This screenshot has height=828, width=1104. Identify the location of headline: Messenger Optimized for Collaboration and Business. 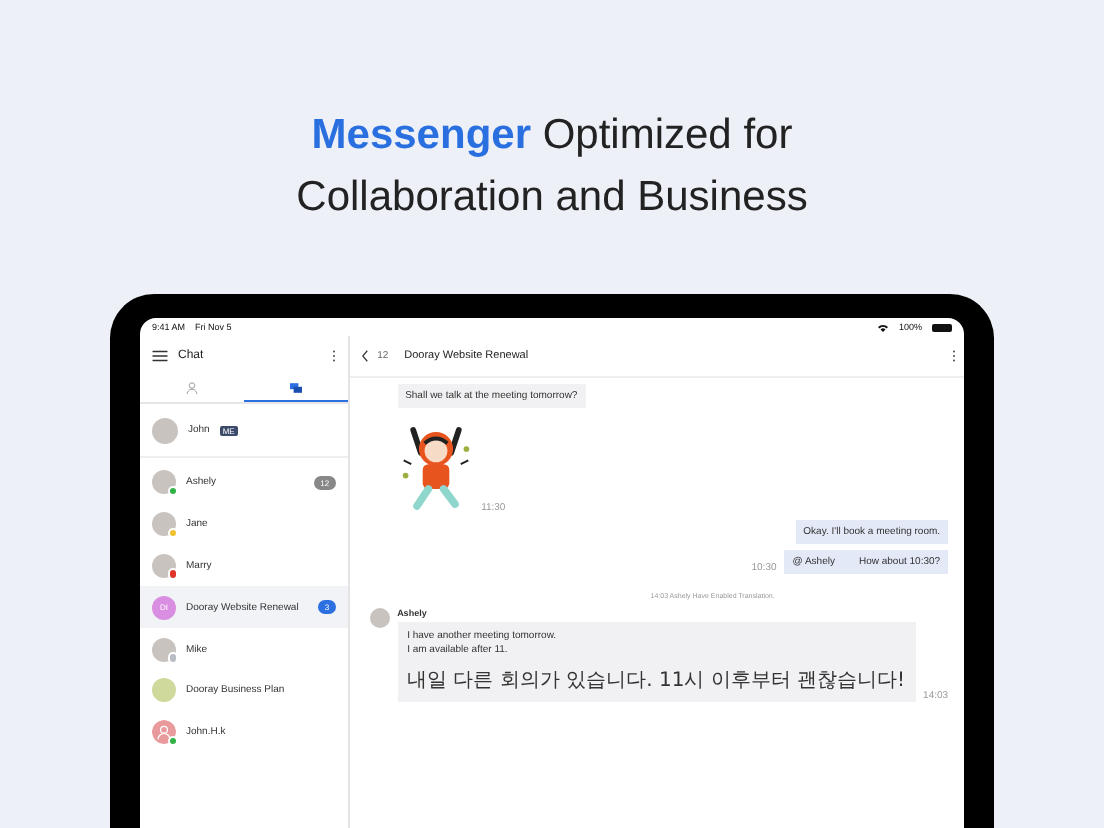
(552, 167).